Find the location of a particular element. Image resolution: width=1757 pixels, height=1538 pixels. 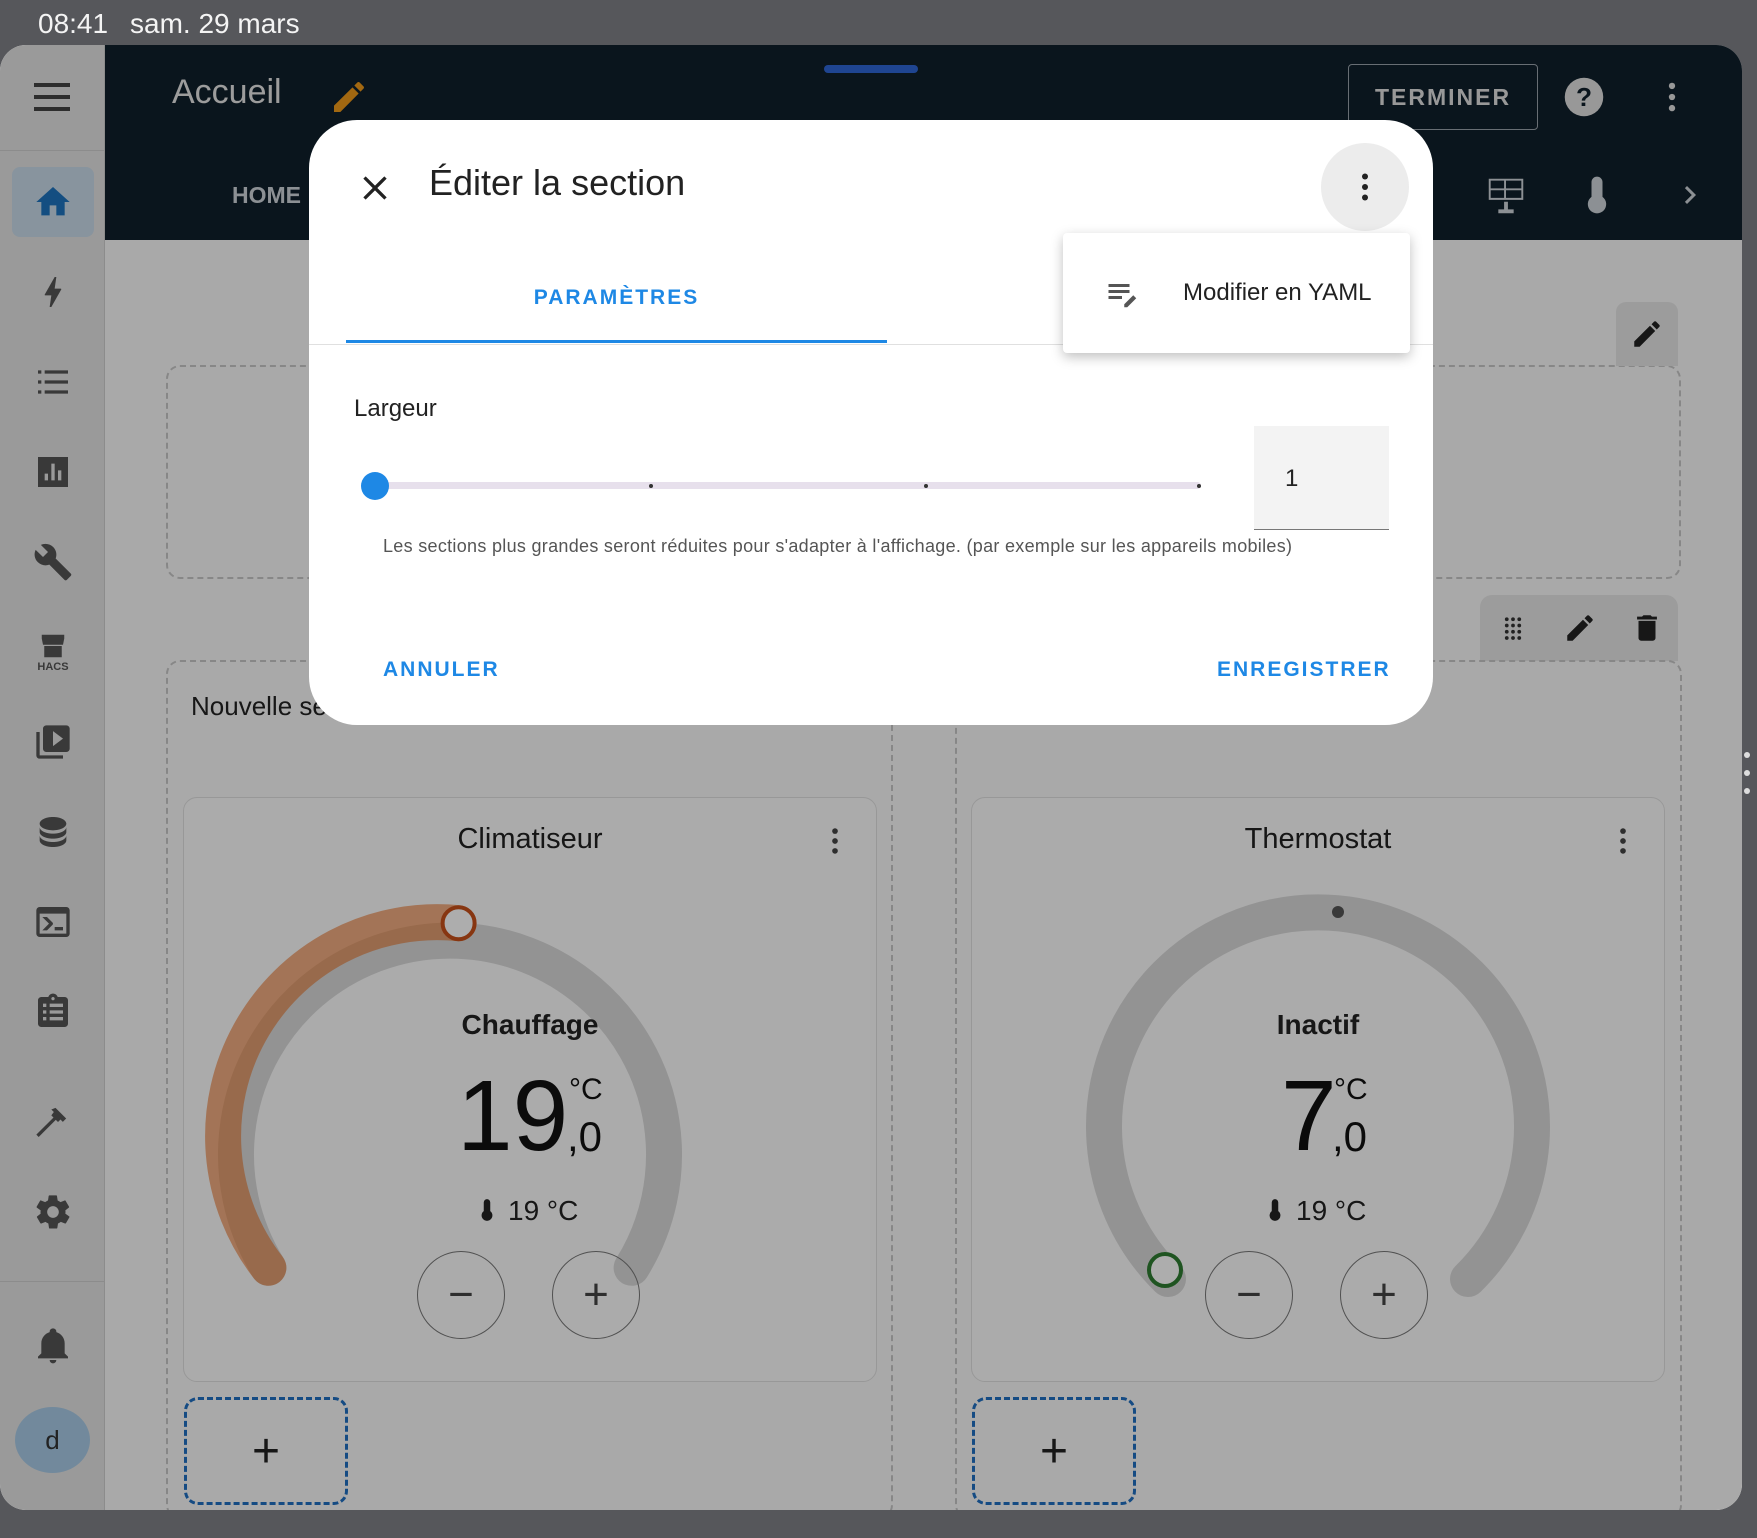

status-time: 08:41 is located at coordinates (73, 23).